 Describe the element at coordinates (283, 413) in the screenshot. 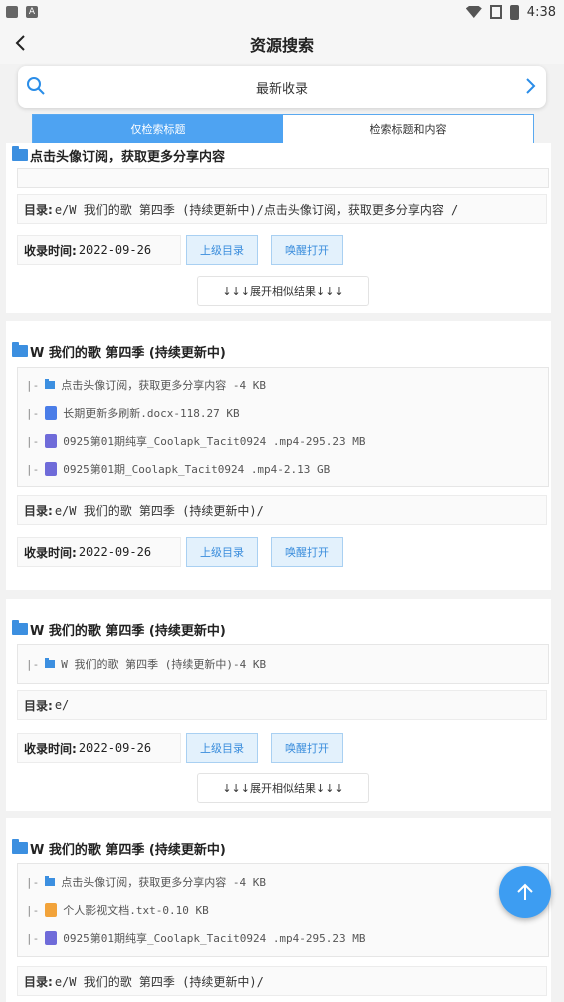

I see `file-list-item: |- 长期更新多刷新.docx-118.27 KB` at that location.